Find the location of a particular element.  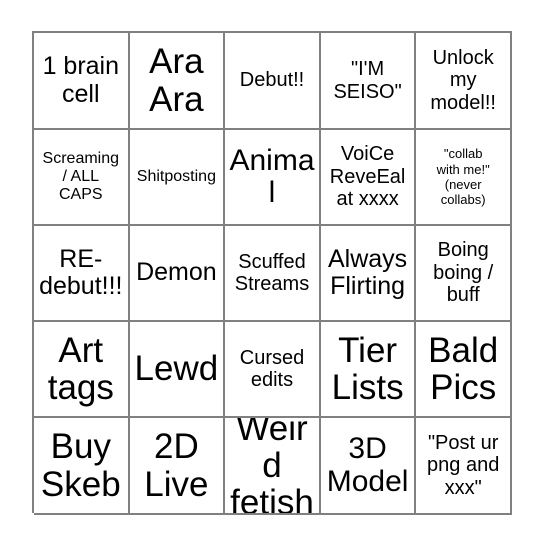

bingo-cell: Weird fetish is located at coordinates (273, 466).